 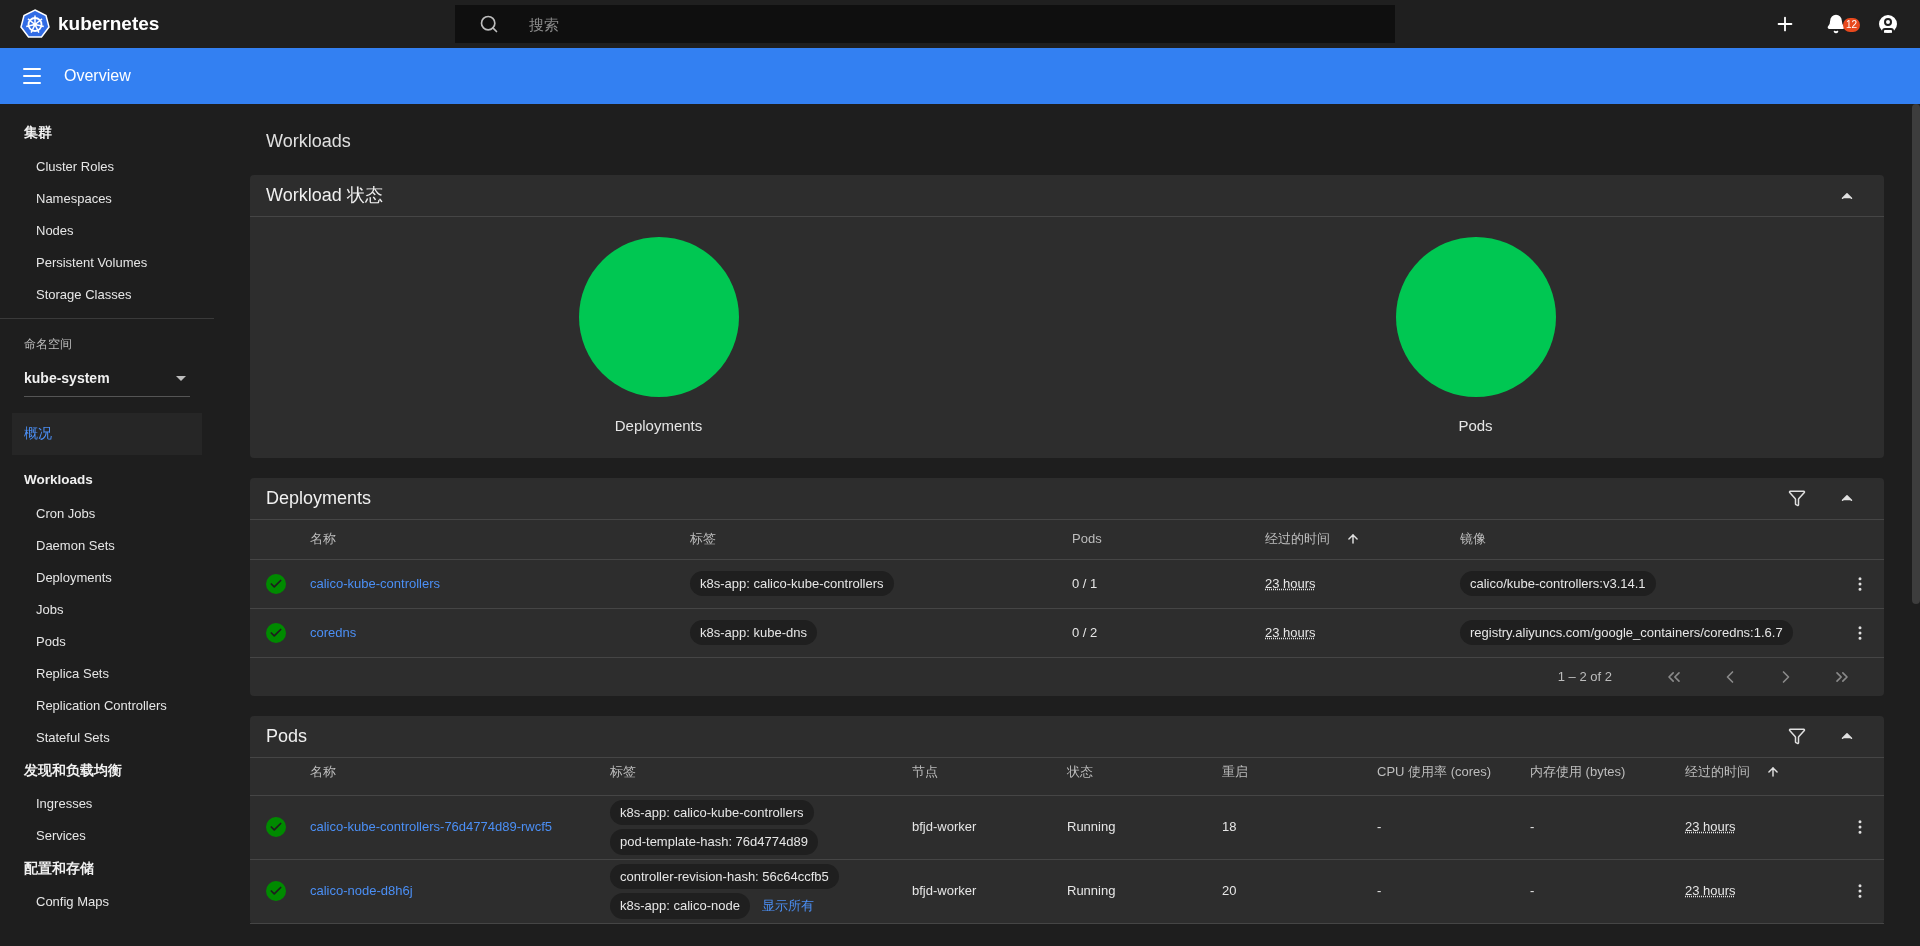 I want to click on search-icon, so click(x=489, y=24).